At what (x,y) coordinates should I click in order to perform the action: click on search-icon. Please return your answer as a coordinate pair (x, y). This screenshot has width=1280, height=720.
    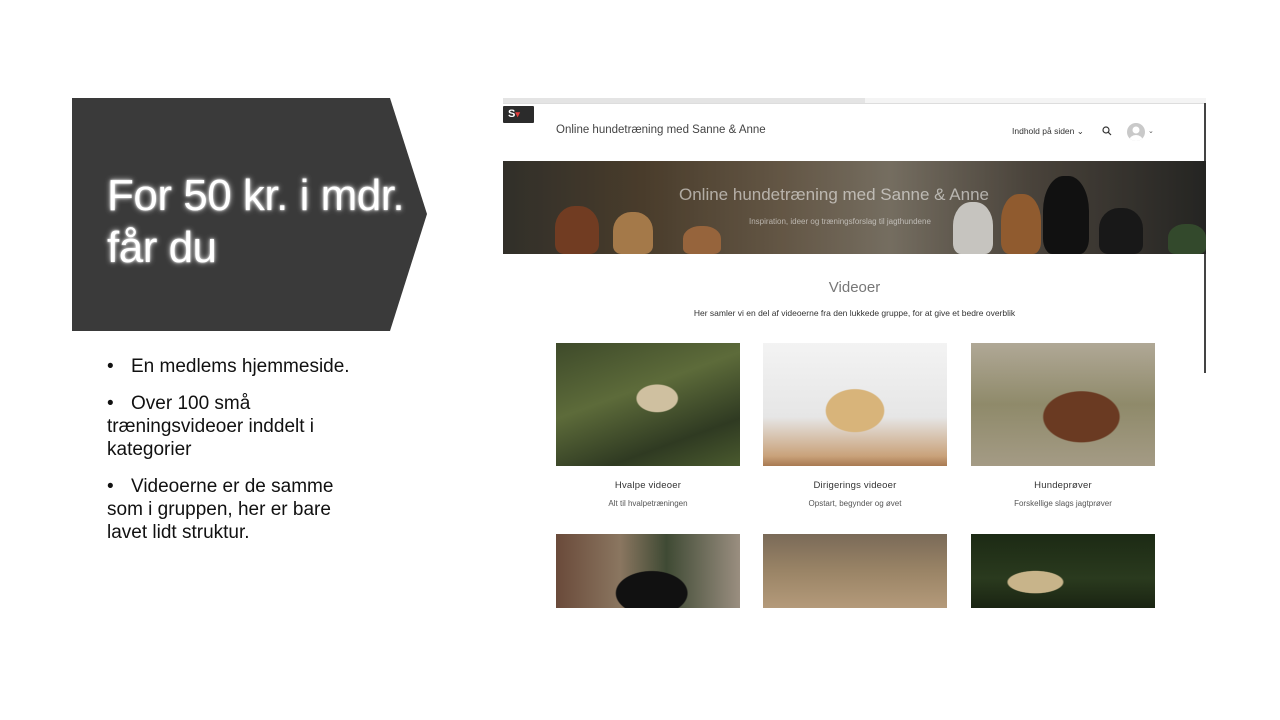
    Looking at the image, I should click on (1107, 131).